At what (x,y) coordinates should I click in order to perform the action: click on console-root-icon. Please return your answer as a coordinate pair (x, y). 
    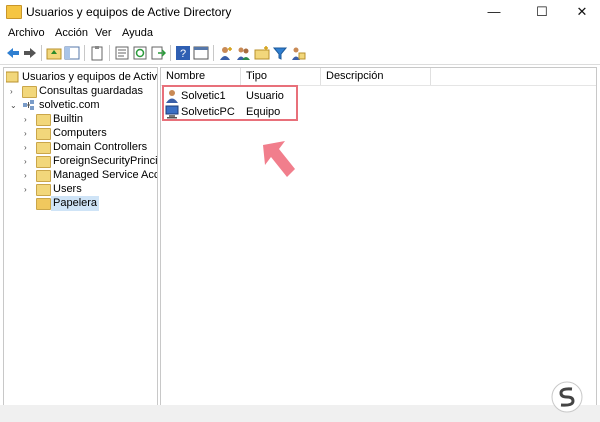
    Looking at the image, I should click on (12, 77).